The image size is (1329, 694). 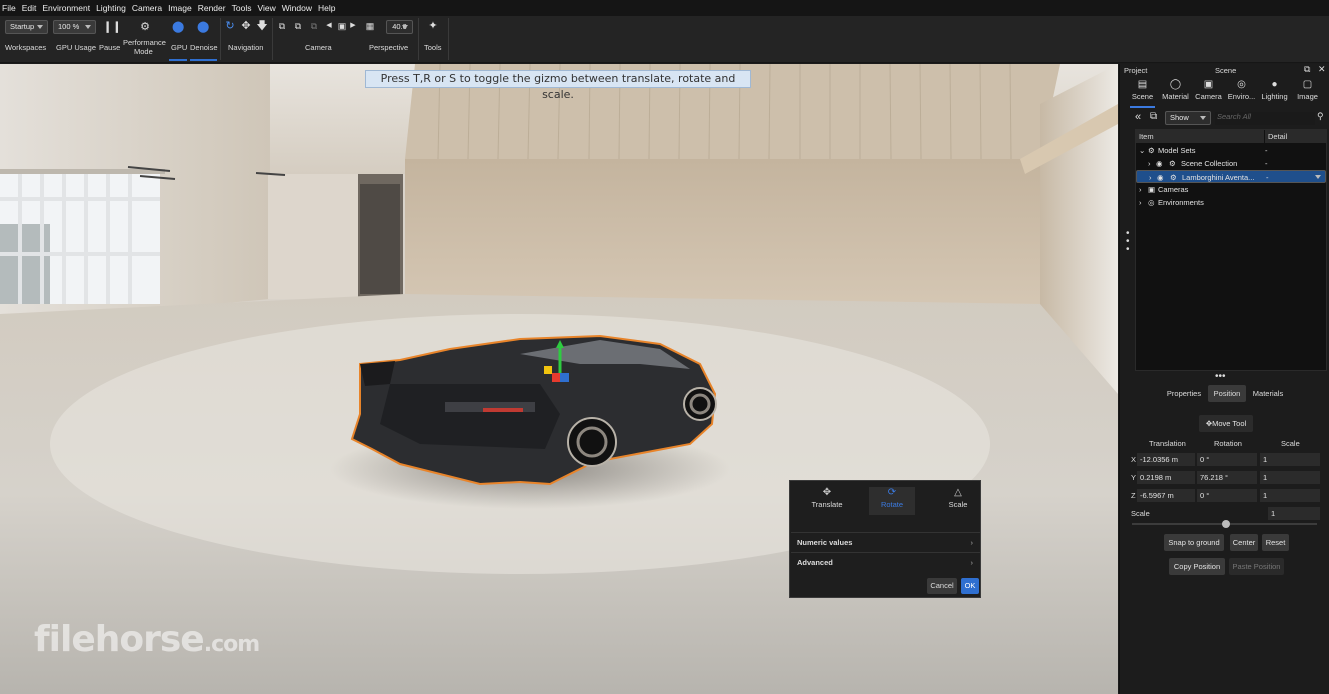 I want to click on perspective-icon: ▦, so click(x=370, y=26).